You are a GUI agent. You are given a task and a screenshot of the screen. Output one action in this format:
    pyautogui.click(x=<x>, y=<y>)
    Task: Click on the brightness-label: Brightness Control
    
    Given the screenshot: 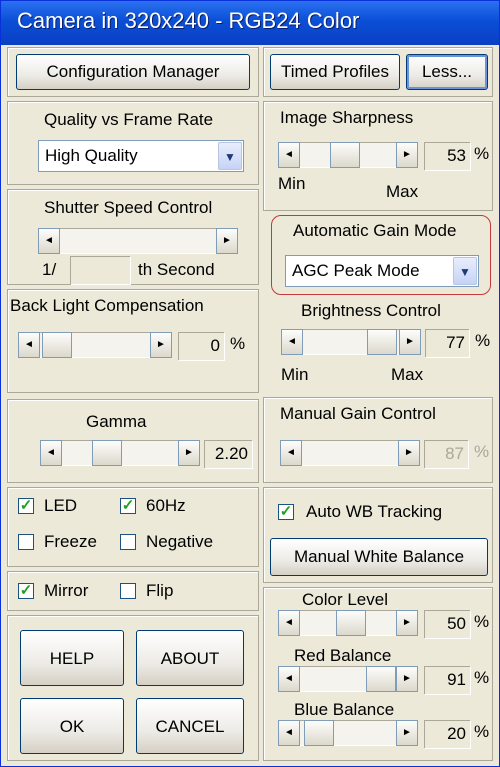 What is the action you would take?
    pyautogui.click(x=371, y=310)
    